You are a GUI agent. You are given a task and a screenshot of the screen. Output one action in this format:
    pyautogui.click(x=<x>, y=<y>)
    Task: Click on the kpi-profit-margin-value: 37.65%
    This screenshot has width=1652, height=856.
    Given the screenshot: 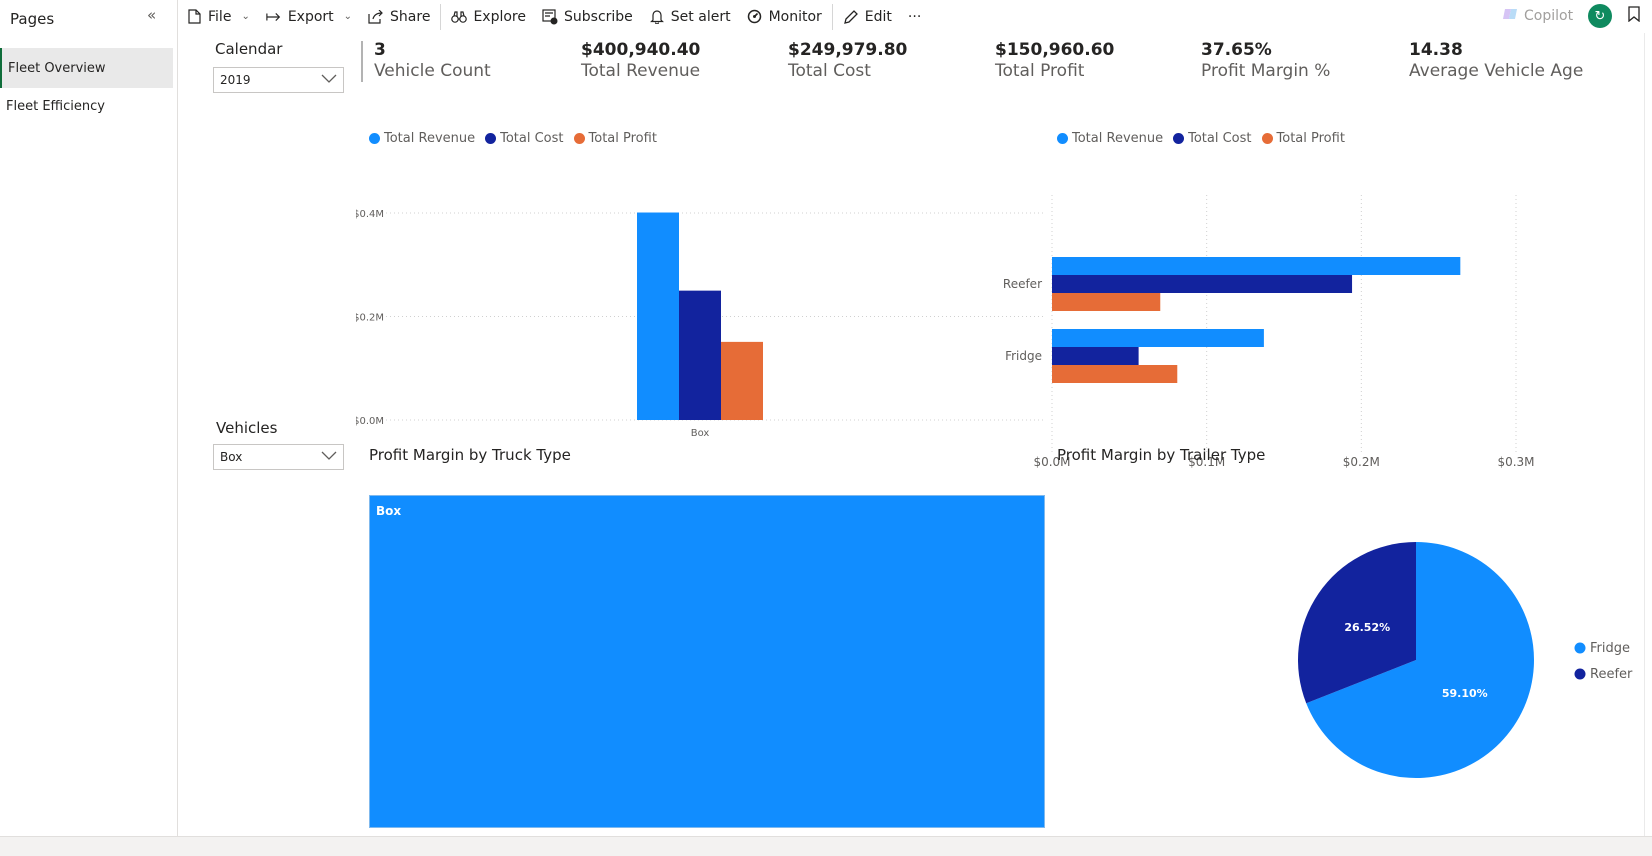 What is the action you would take?
    pyautogui.click(x=1236, y=50)
    